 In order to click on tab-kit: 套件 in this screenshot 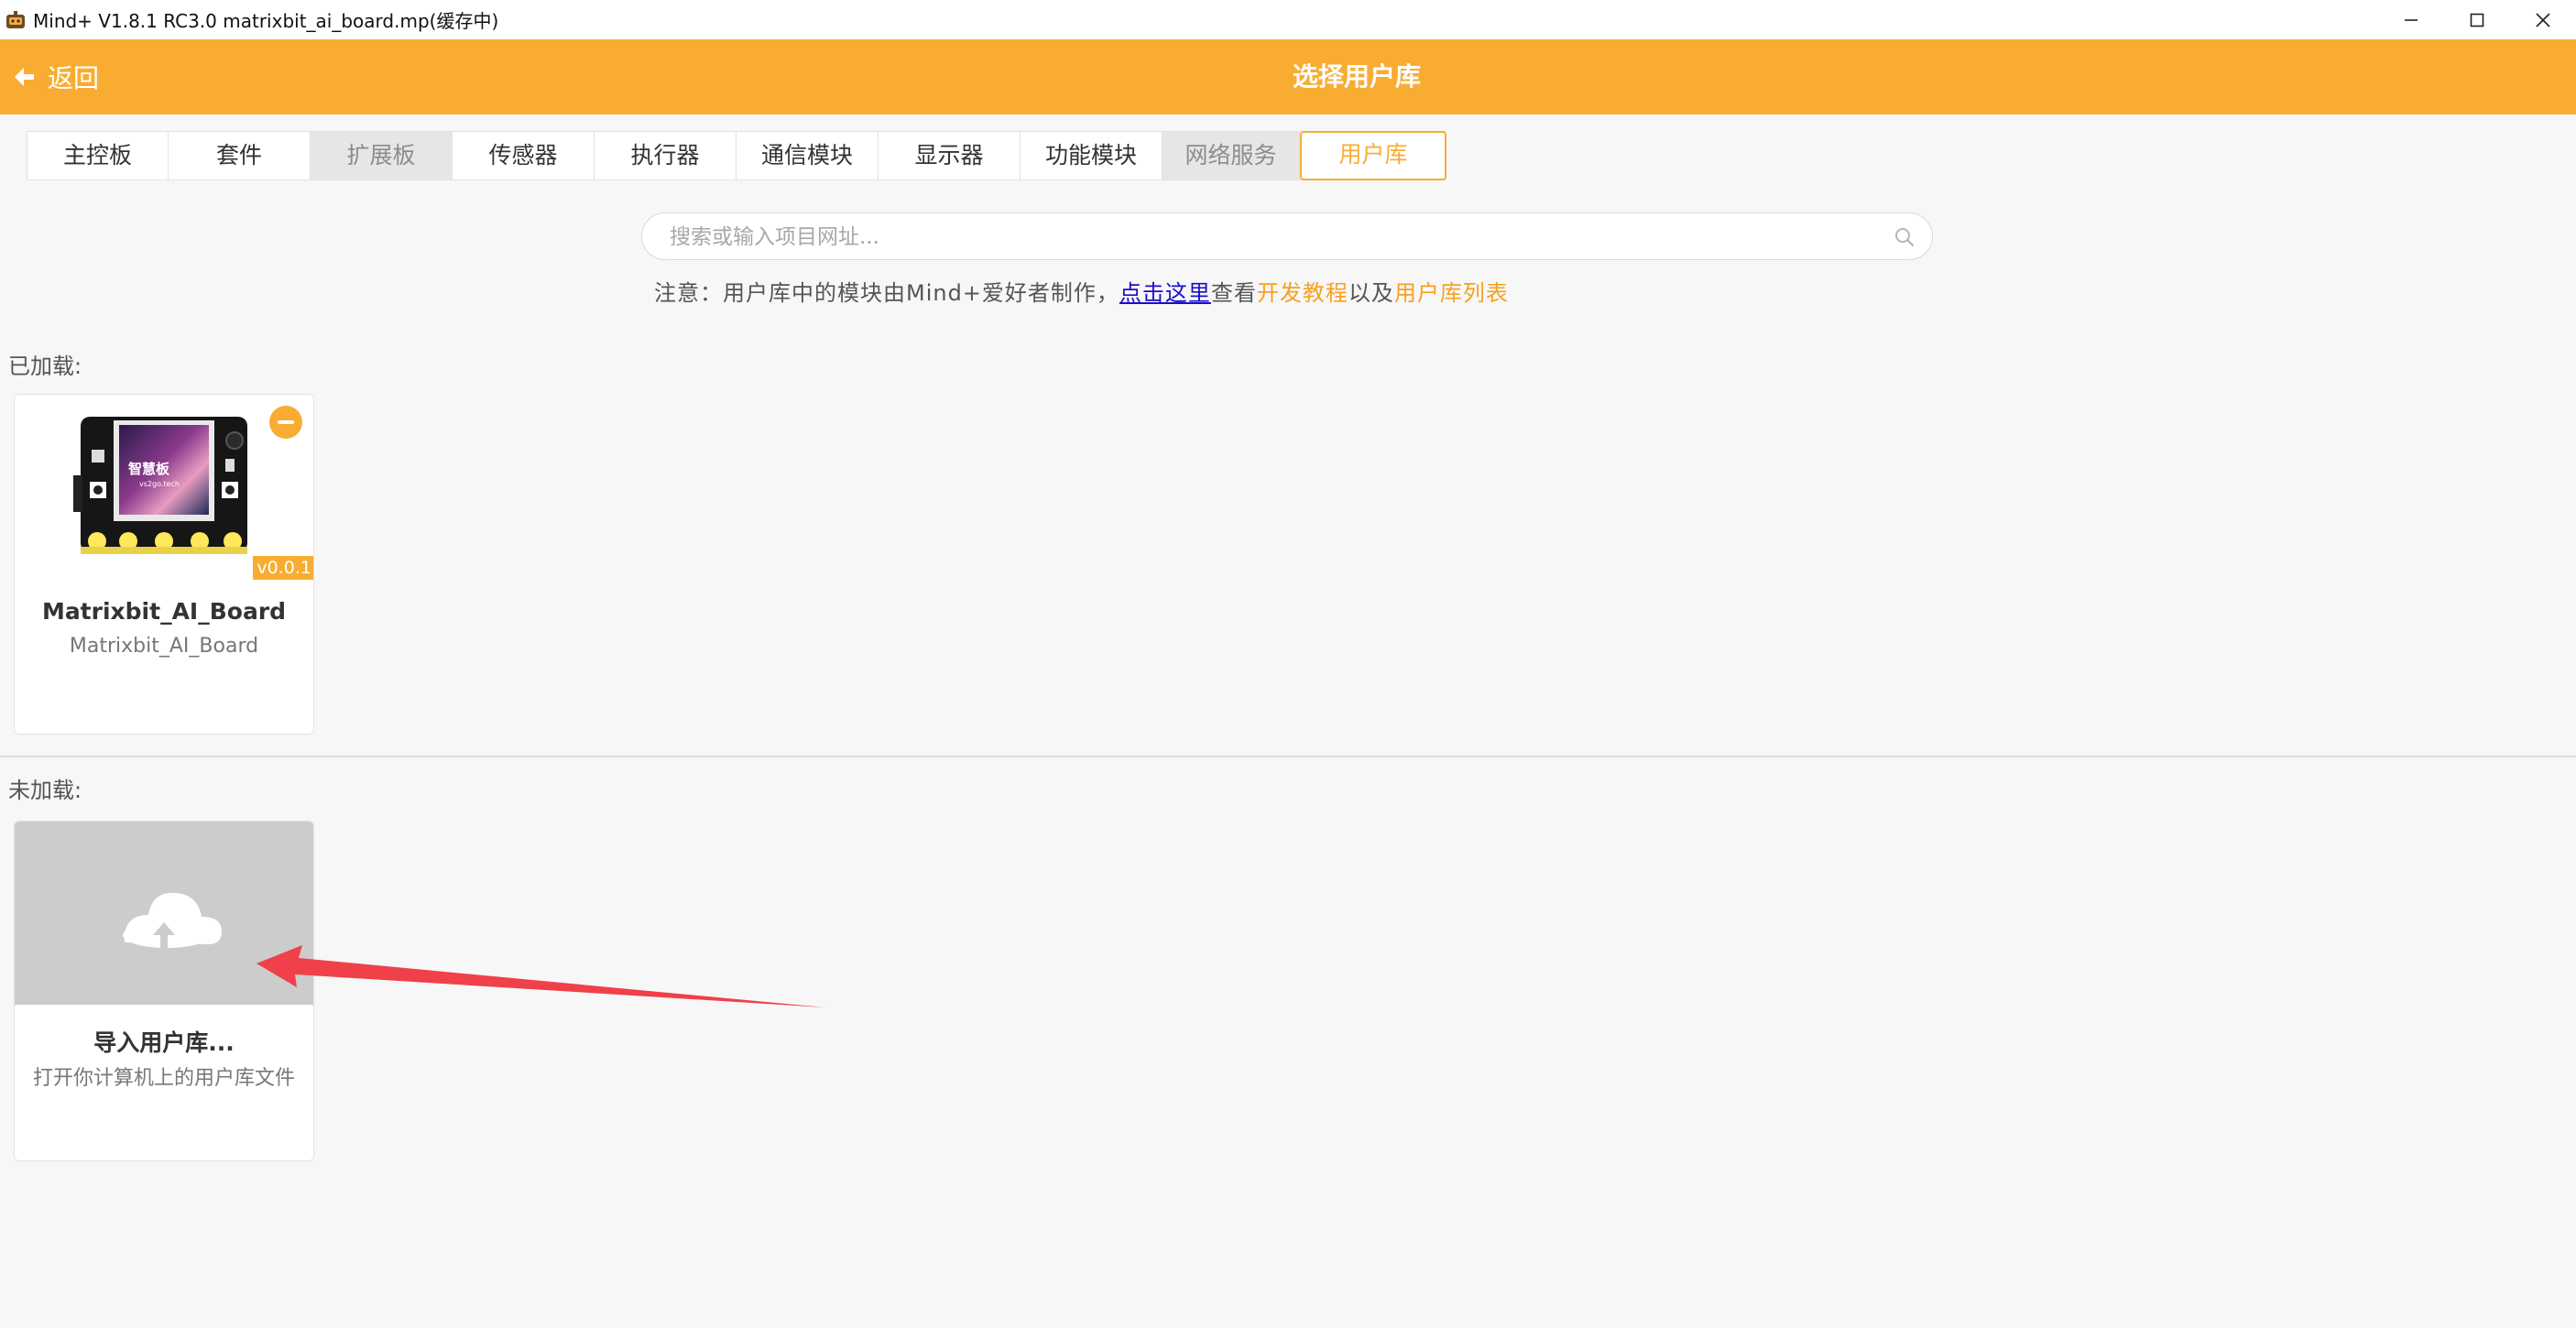, I will do `click(240, 156)`.